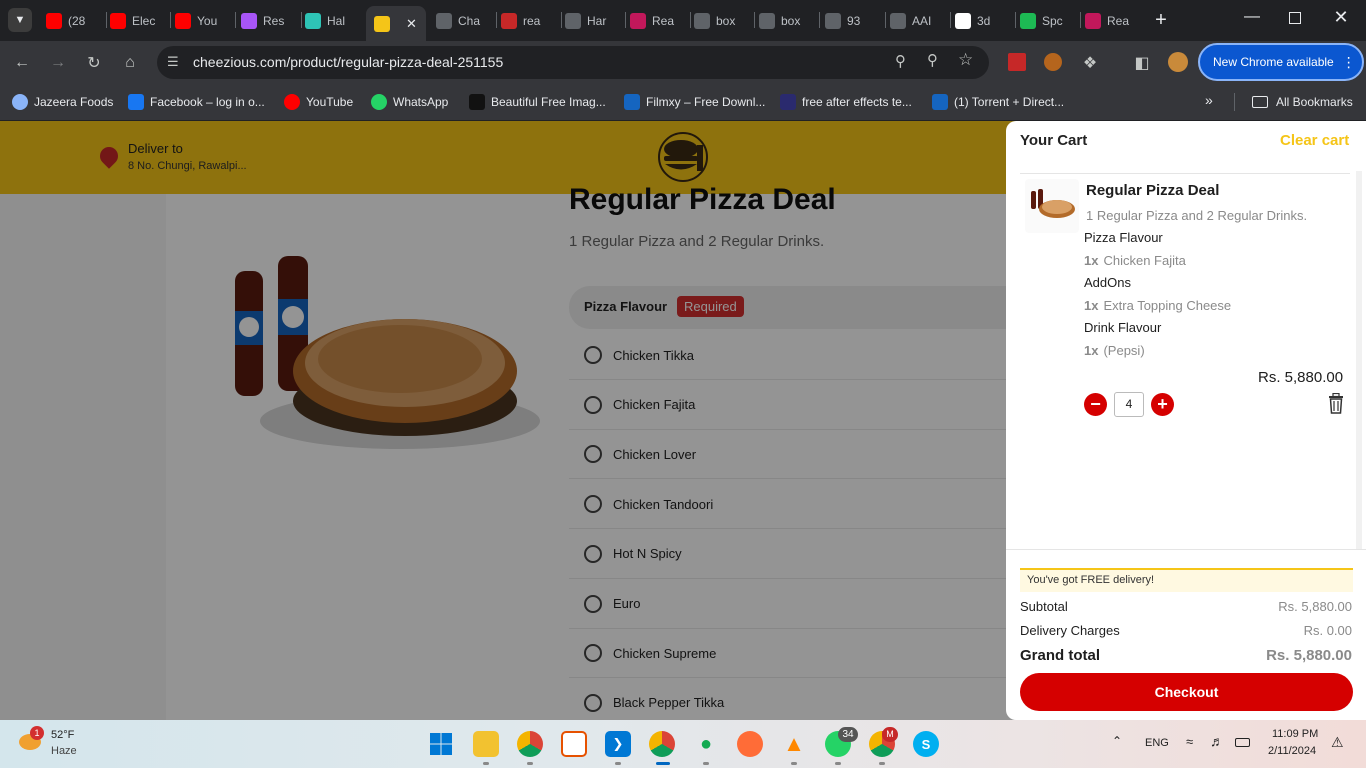  I want to click on bookmark-item: WhatsApp, so click(409, 102).